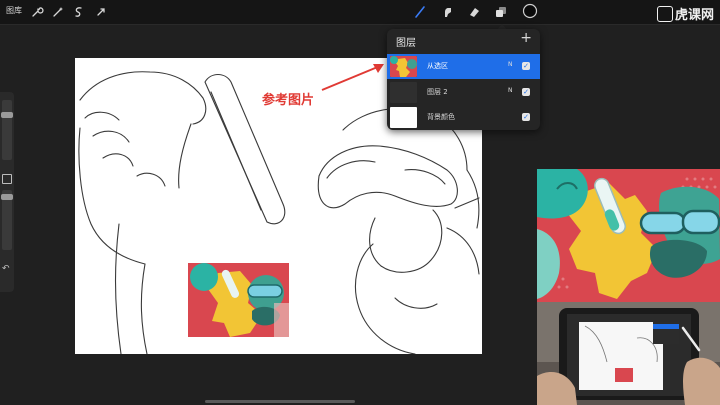 This screenshot has width=720, height=405. Describe the element at coordinates (360, 12) in the screenshot. I see `top-toolbar: 图库 虎课网` at that location.